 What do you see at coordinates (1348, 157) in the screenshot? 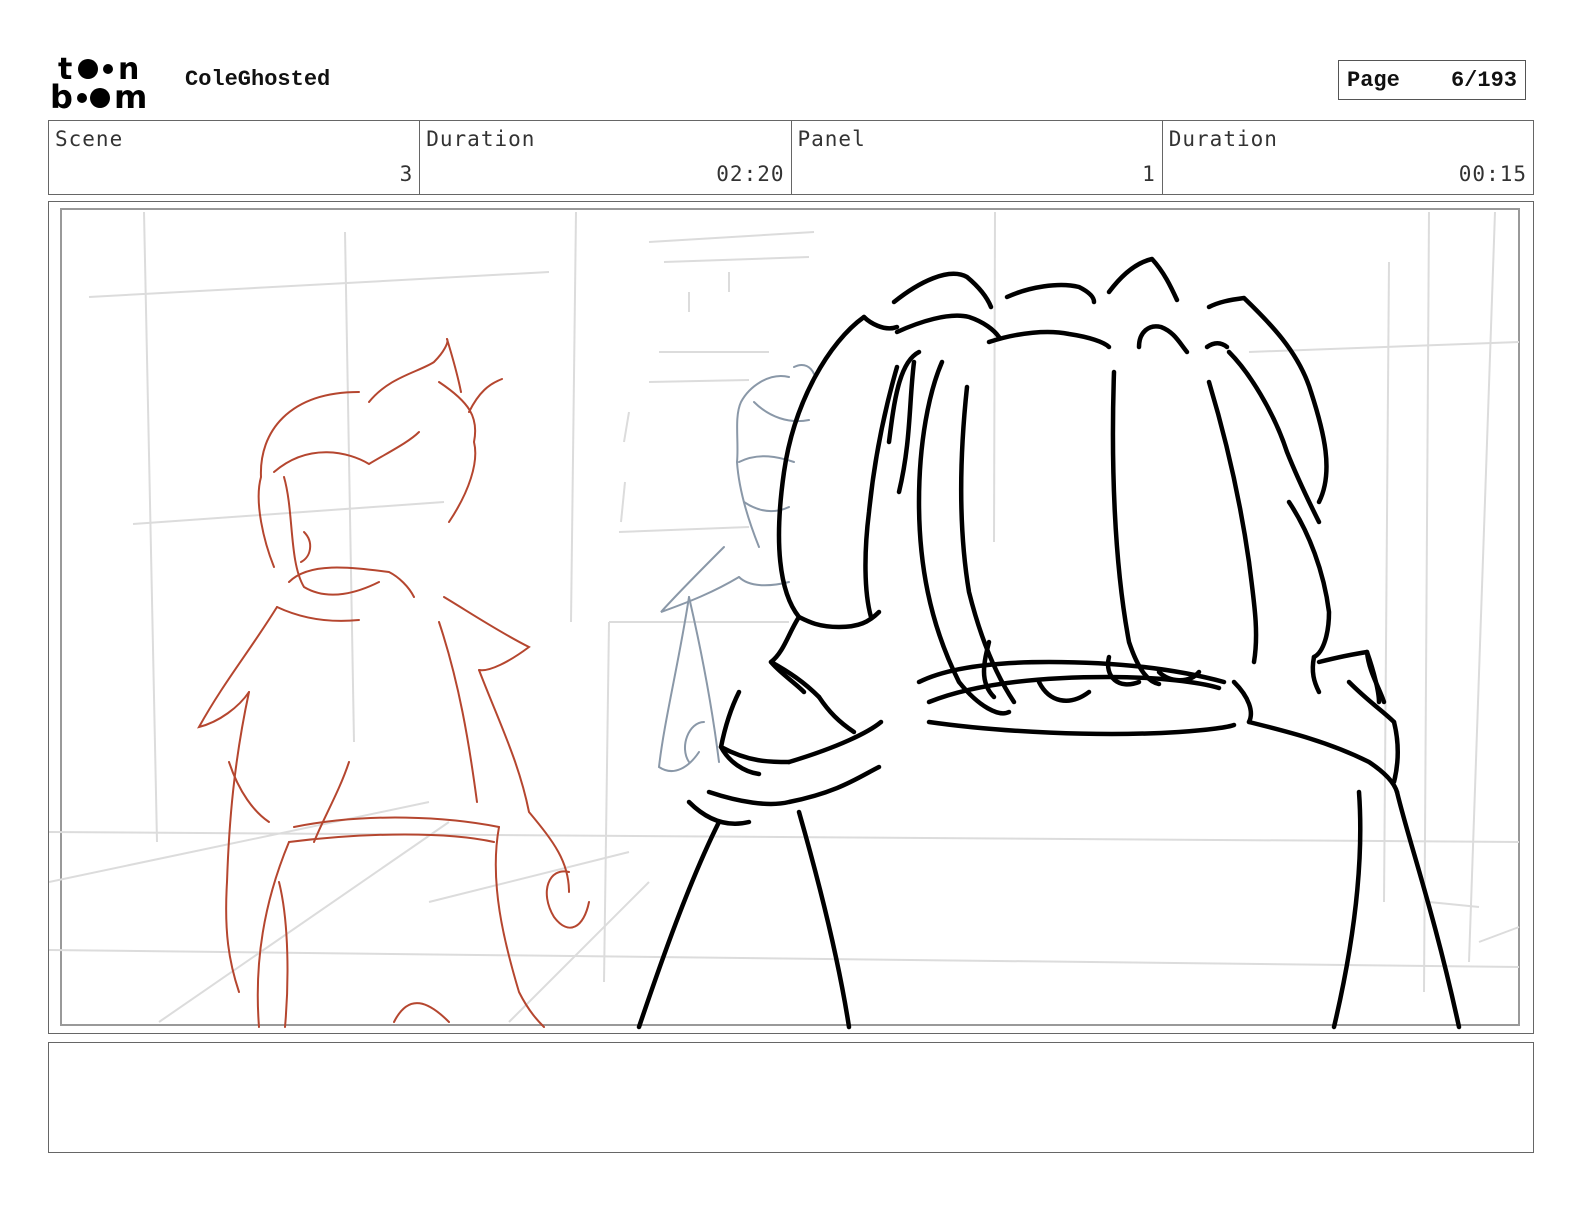
I see `panel-duration-cell: Duration 00:15` at bounding box center [1348, 157].